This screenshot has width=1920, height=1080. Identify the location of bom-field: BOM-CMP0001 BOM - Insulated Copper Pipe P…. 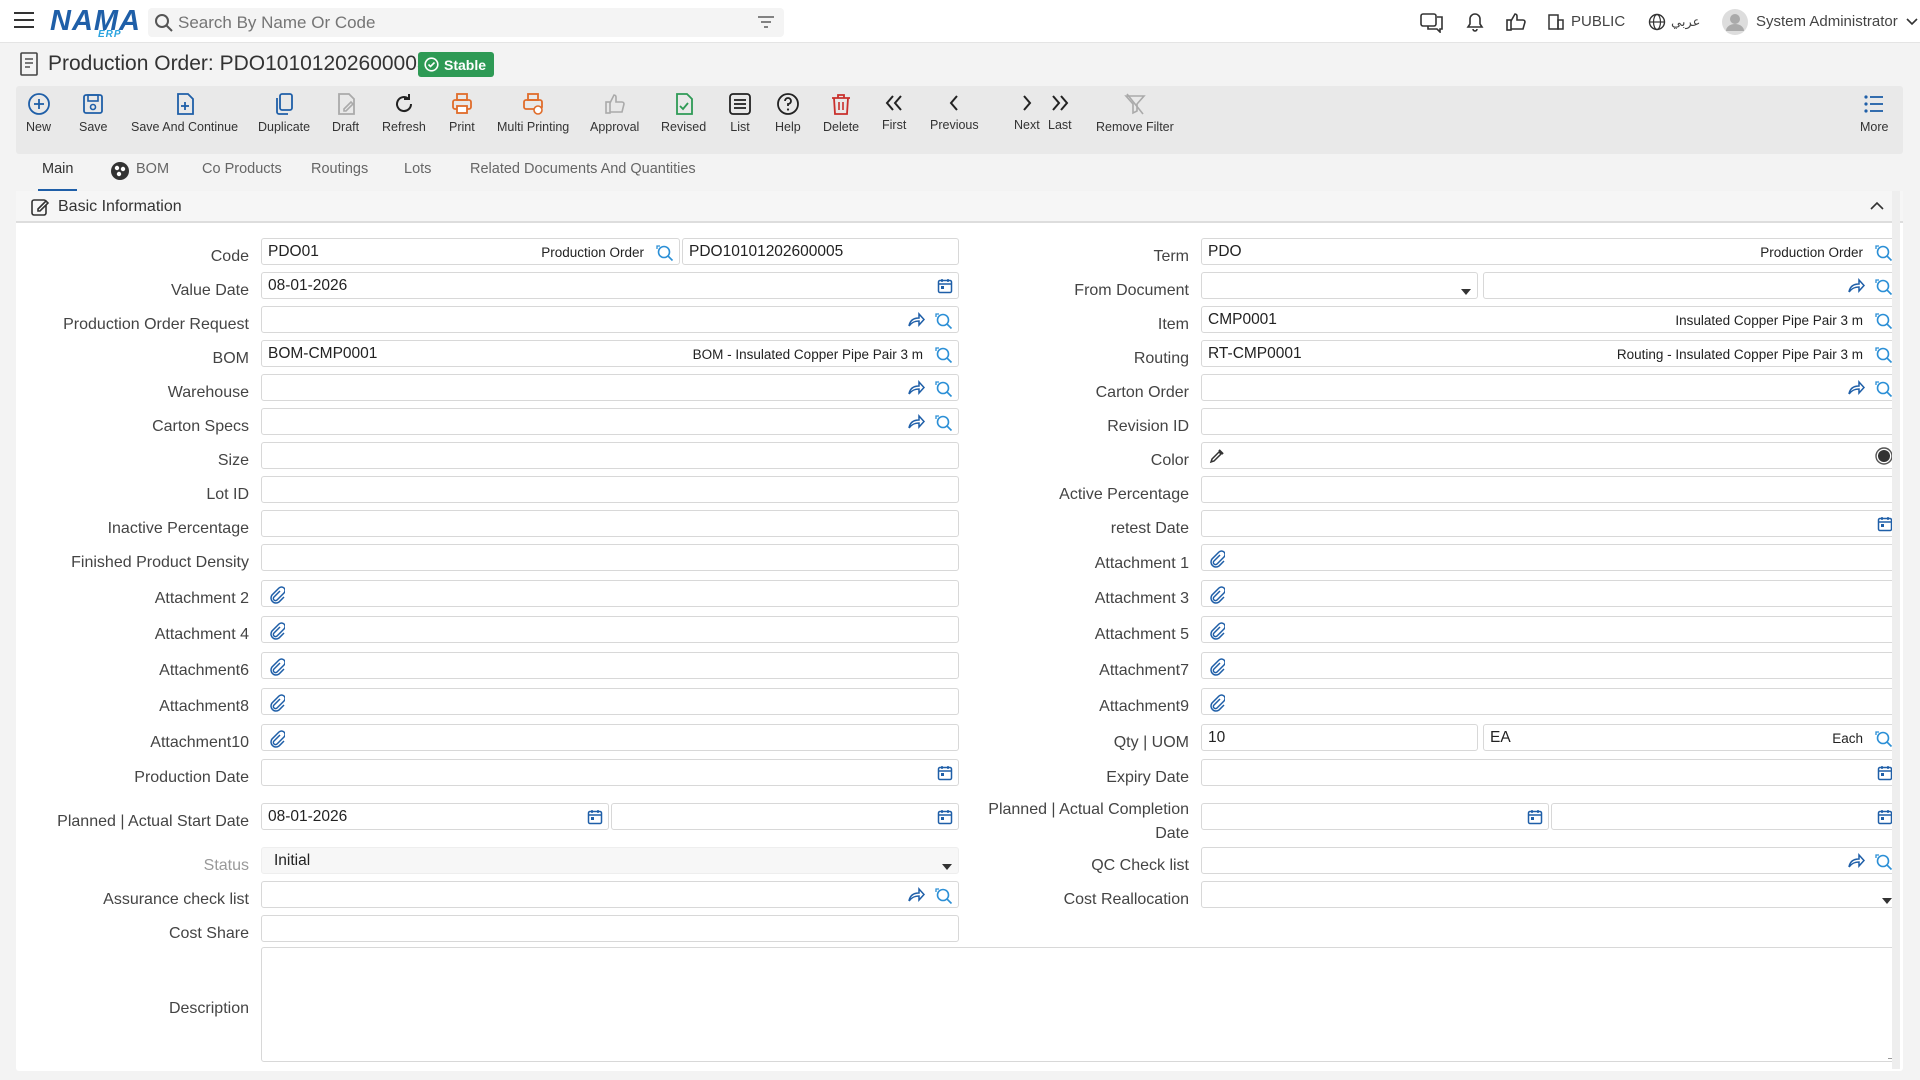
(610, 353).